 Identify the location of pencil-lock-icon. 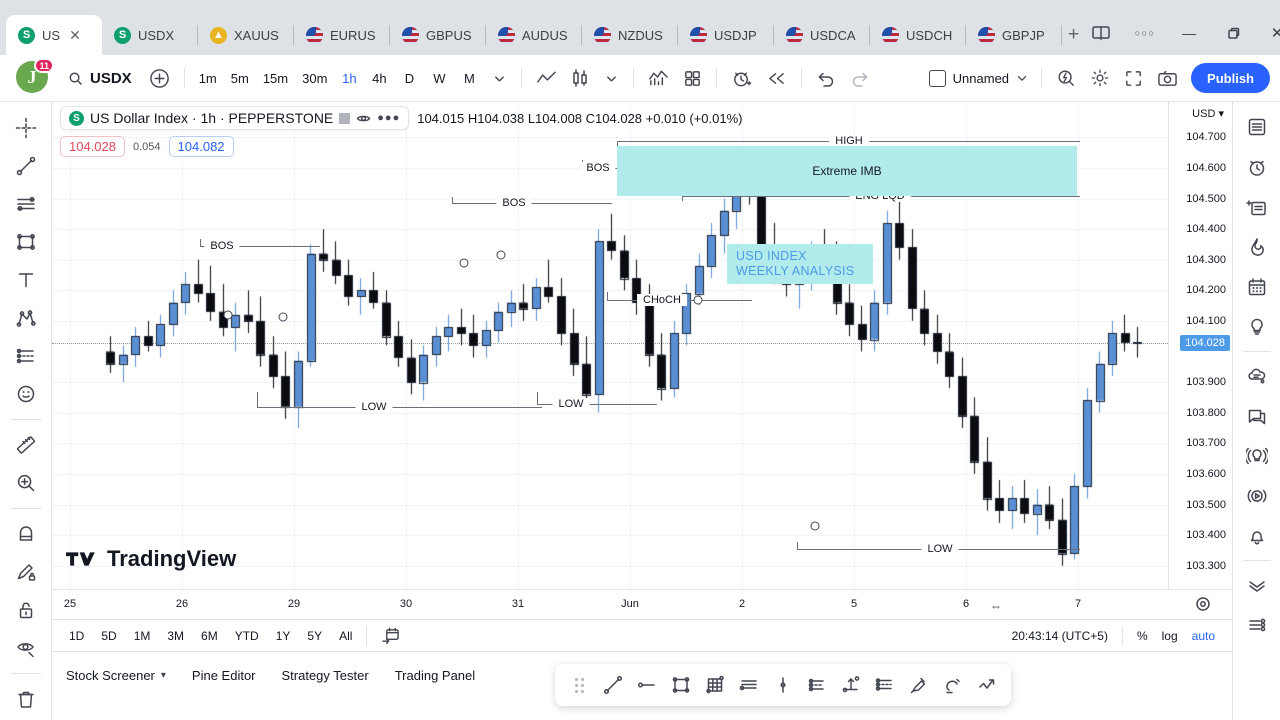
(26, 572).